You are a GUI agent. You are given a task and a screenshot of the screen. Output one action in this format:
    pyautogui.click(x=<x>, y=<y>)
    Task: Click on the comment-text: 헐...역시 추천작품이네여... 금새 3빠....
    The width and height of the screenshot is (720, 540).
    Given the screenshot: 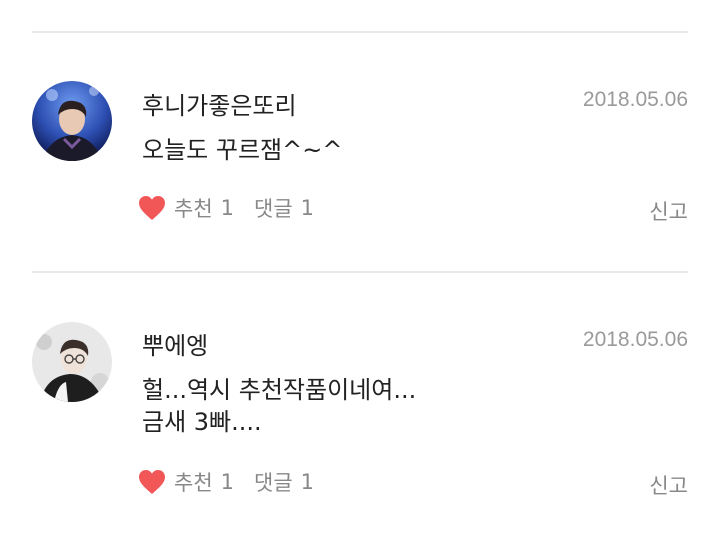 What is the action you would take?
    pyautogui.click(x=279, y=406)
    